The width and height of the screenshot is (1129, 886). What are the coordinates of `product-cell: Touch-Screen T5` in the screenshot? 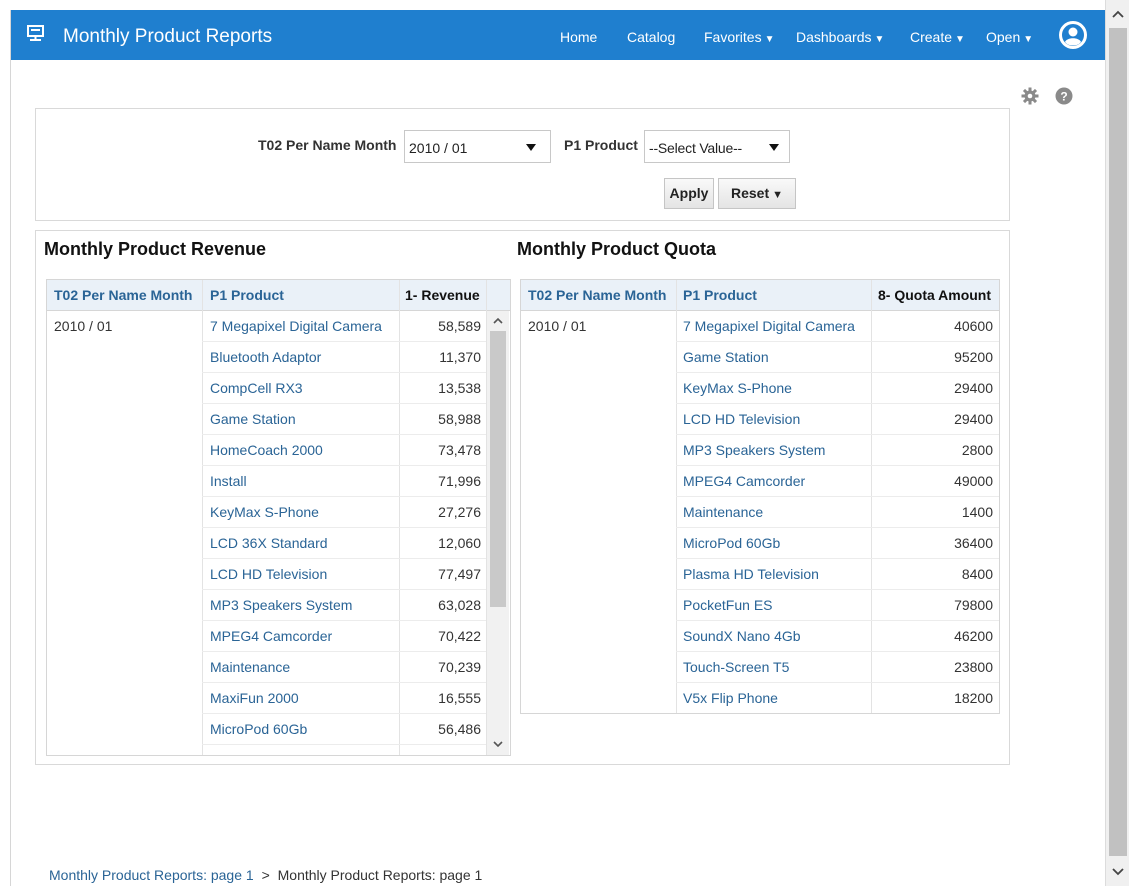 It's located at (736, 667).